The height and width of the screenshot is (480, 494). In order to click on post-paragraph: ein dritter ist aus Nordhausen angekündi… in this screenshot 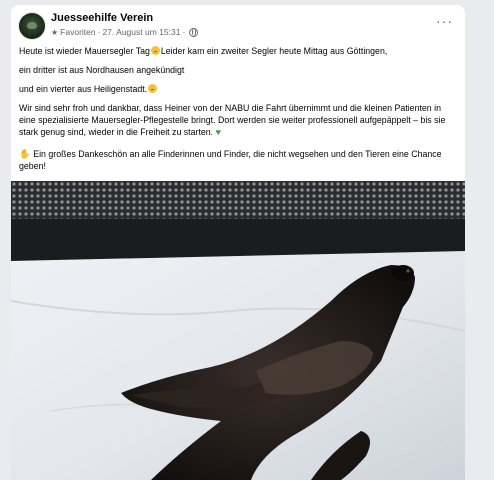, I will do `click(102, 70)`.